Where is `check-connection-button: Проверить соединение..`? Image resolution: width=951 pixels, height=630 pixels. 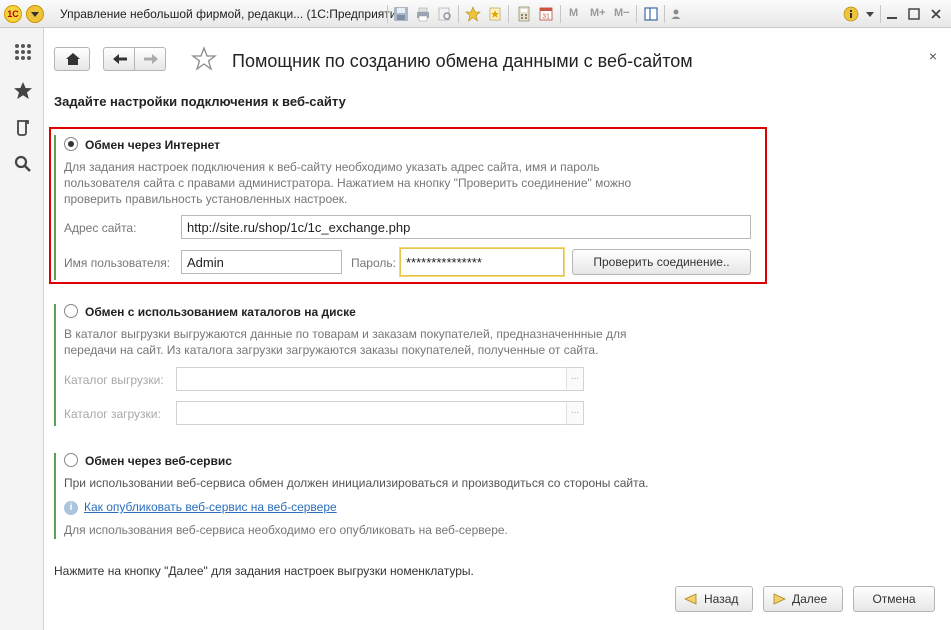
check-connection-button: Проверить соединение.. is located at coordinates (661, 262).